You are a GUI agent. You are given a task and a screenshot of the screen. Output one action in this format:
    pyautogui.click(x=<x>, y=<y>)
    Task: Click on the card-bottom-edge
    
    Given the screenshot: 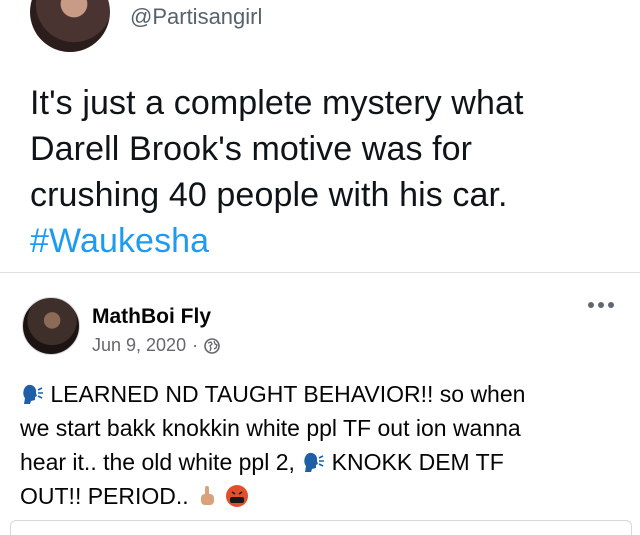 What is the action you would take?
    pyautogui.click(x=321, y=527)
    